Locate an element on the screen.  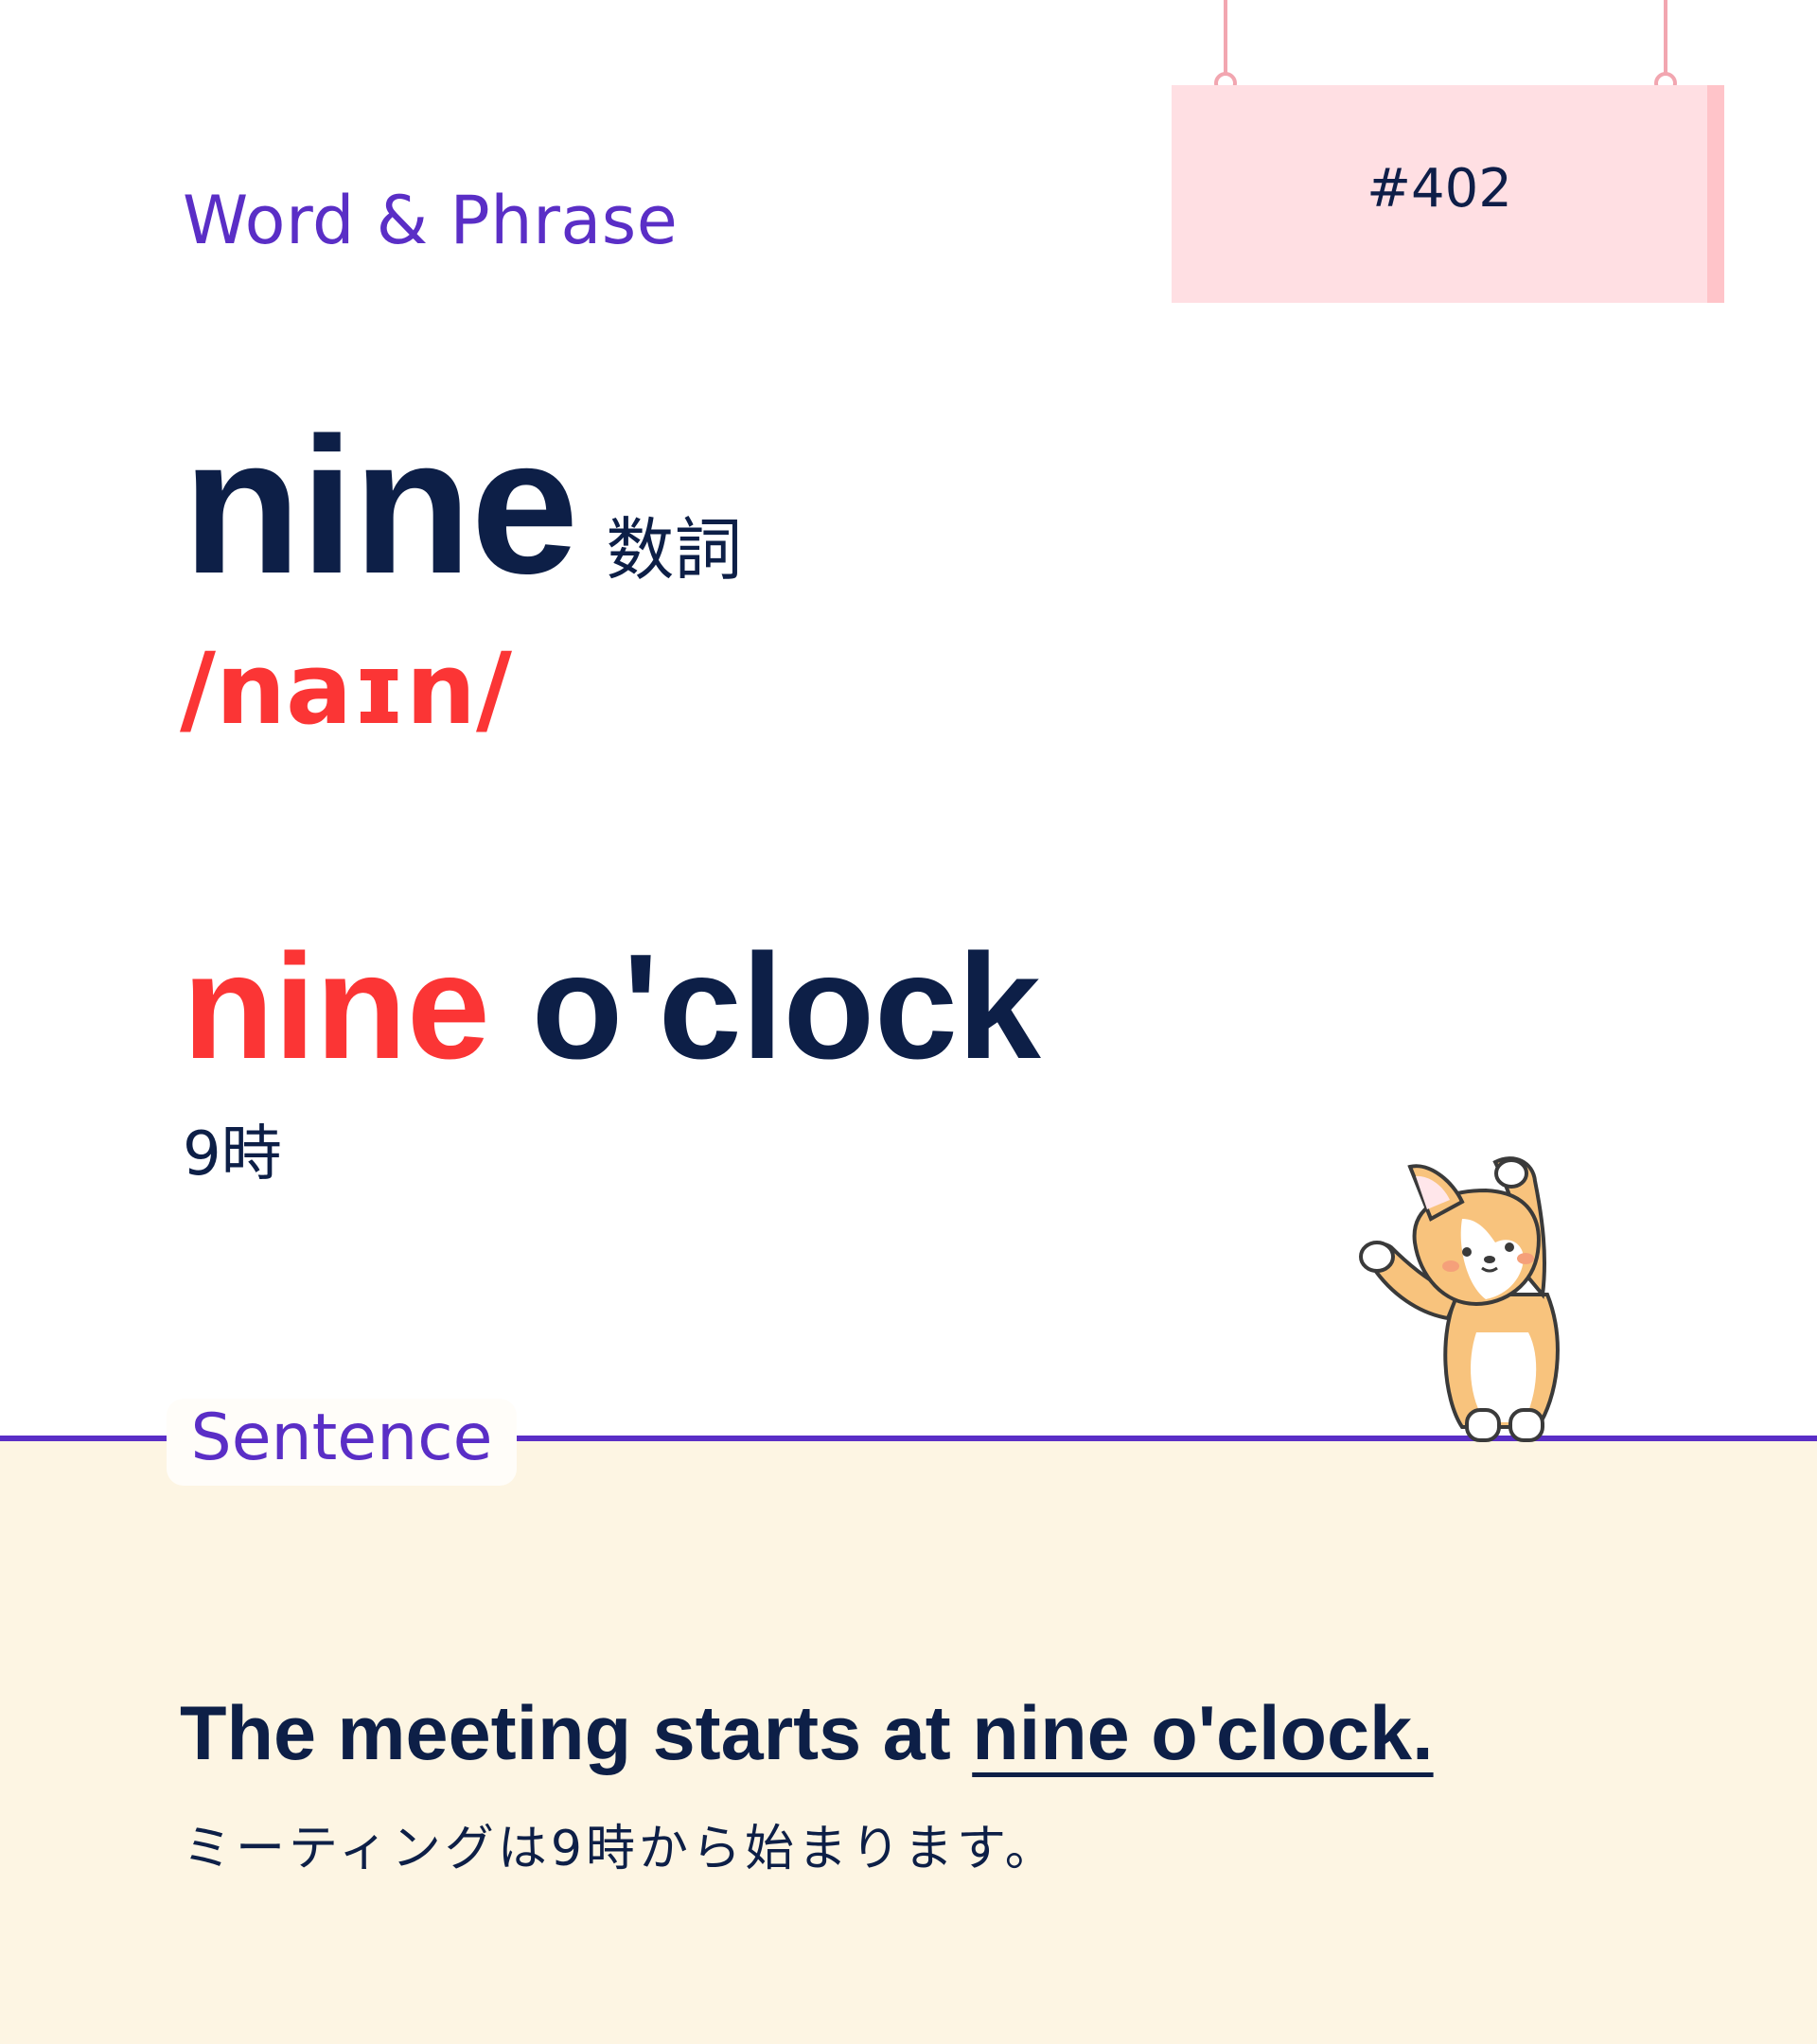
sentence-highlight: nine o'clock. is located at coordinates (1203, 1733).